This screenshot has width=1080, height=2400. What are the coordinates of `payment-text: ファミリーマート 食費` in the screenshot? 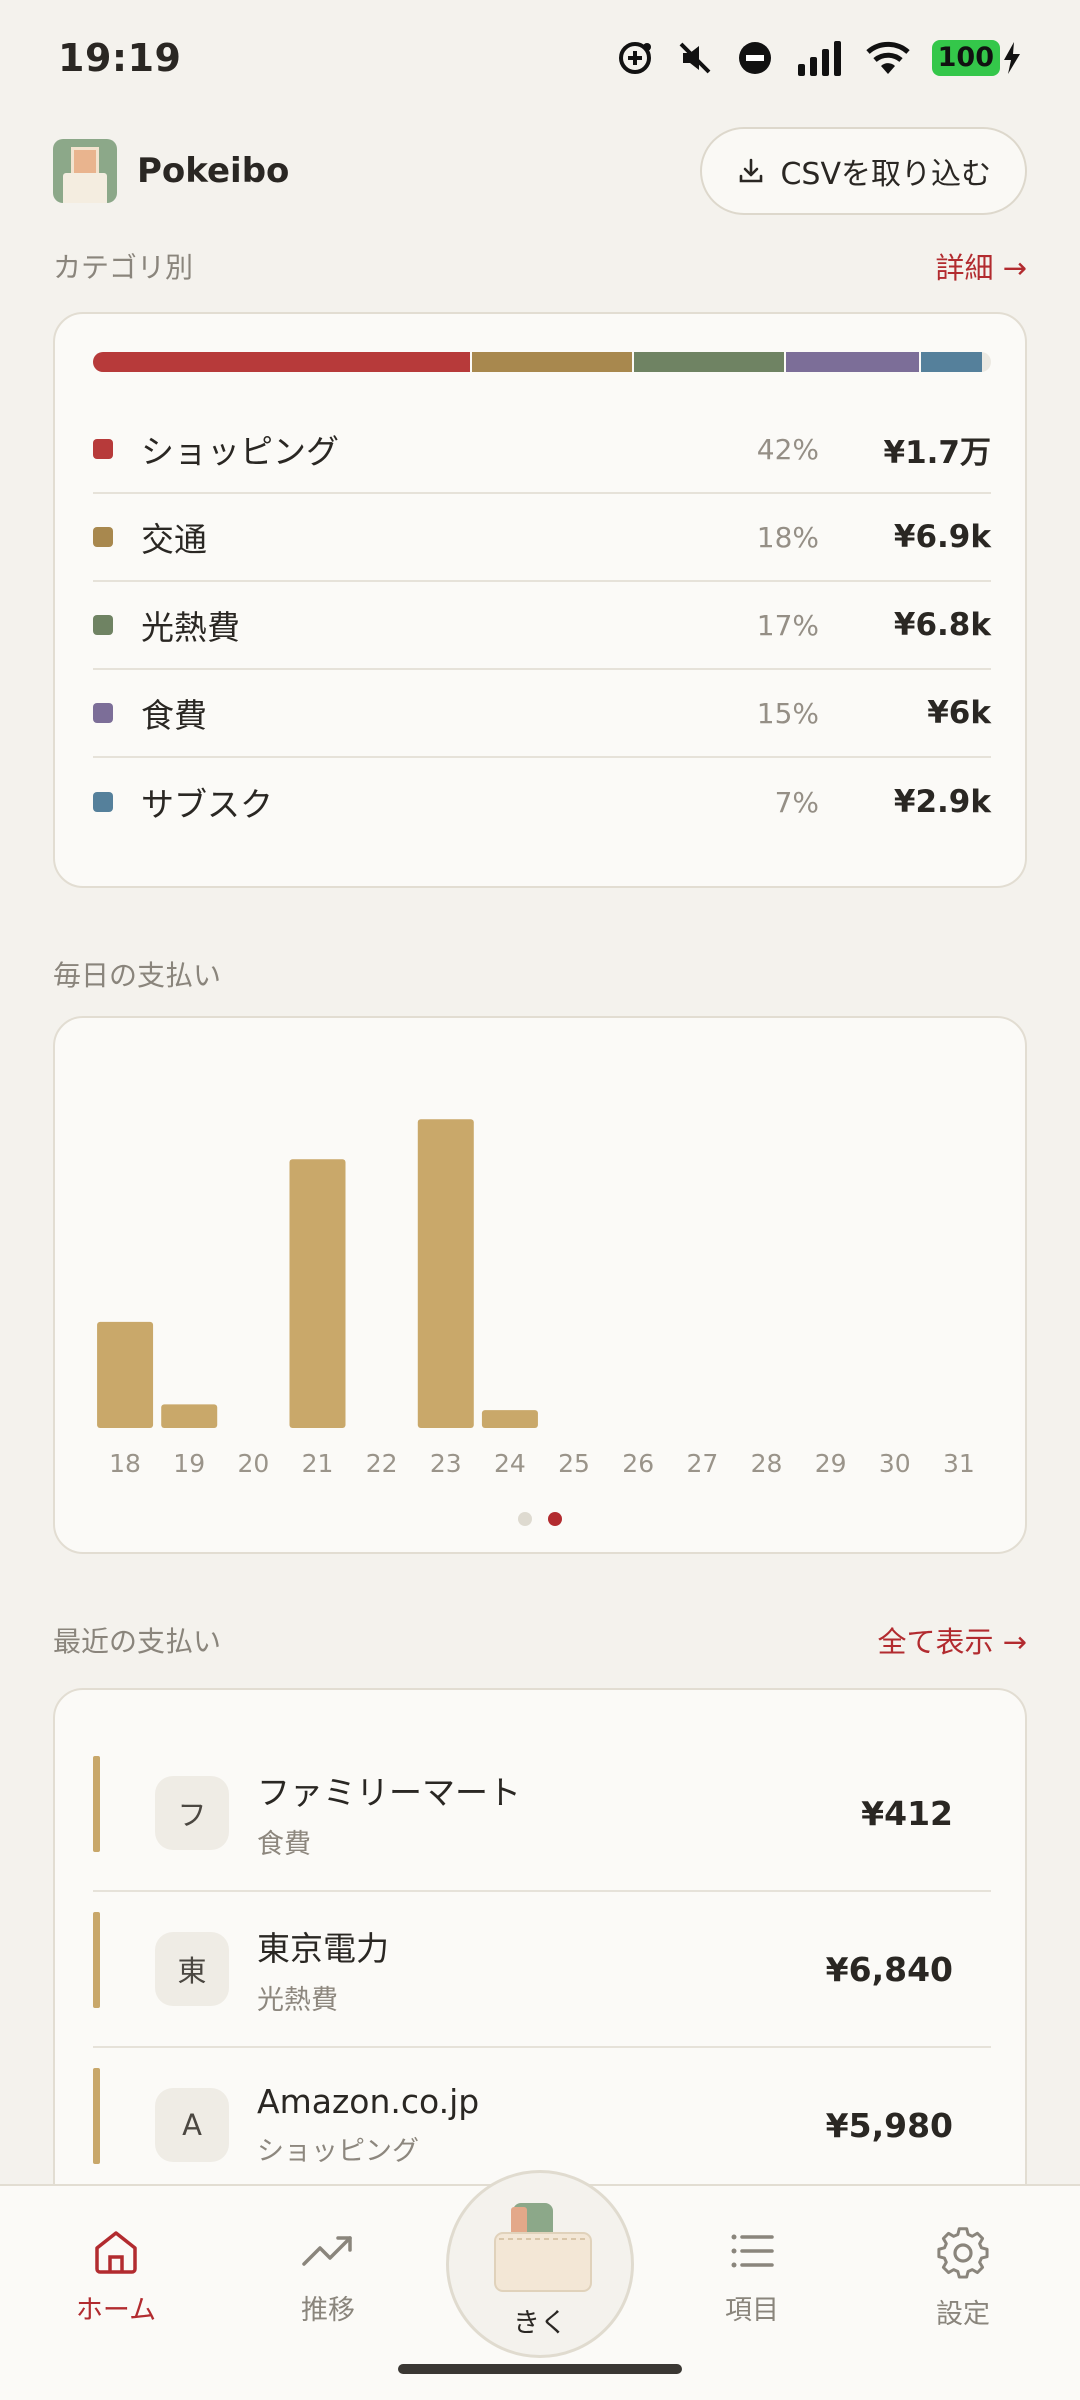 It's located at (559, 1813).